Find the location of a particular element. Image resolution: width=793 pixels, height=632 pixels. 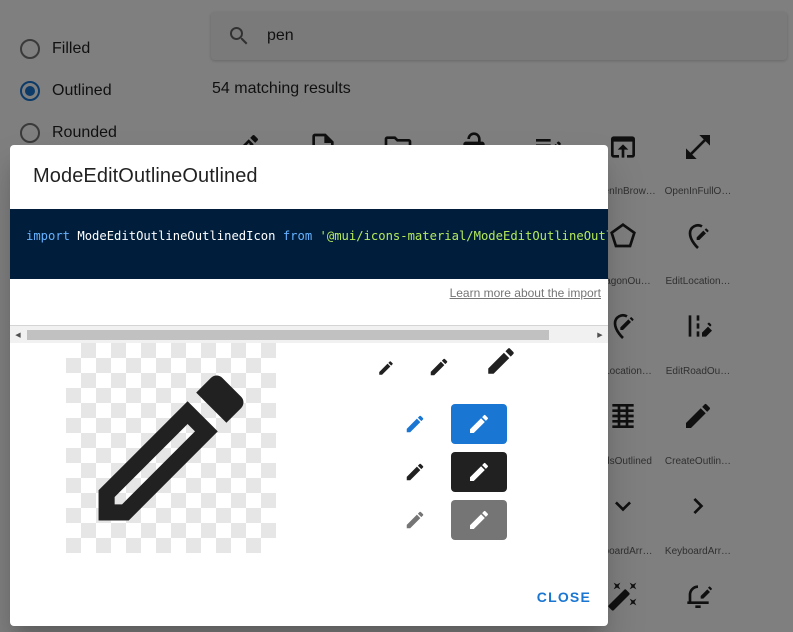

pen-icon-grey is located at coordinates (415, 520).